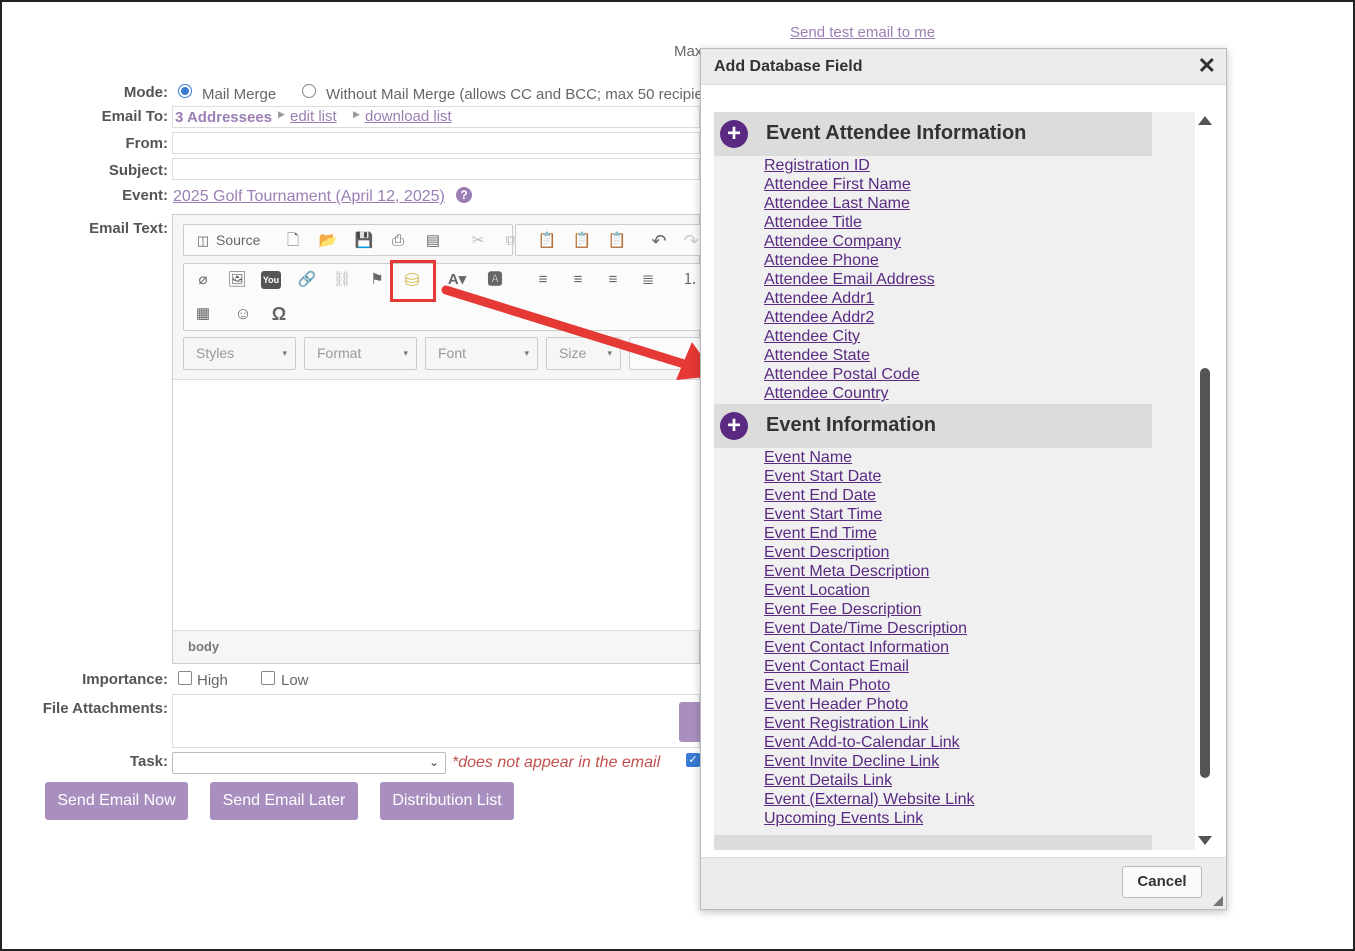 The image size is (1355, 951). Describe the element at coordinates (271, 280) in the screenshot. I see `youtube-icon: You` at that location.